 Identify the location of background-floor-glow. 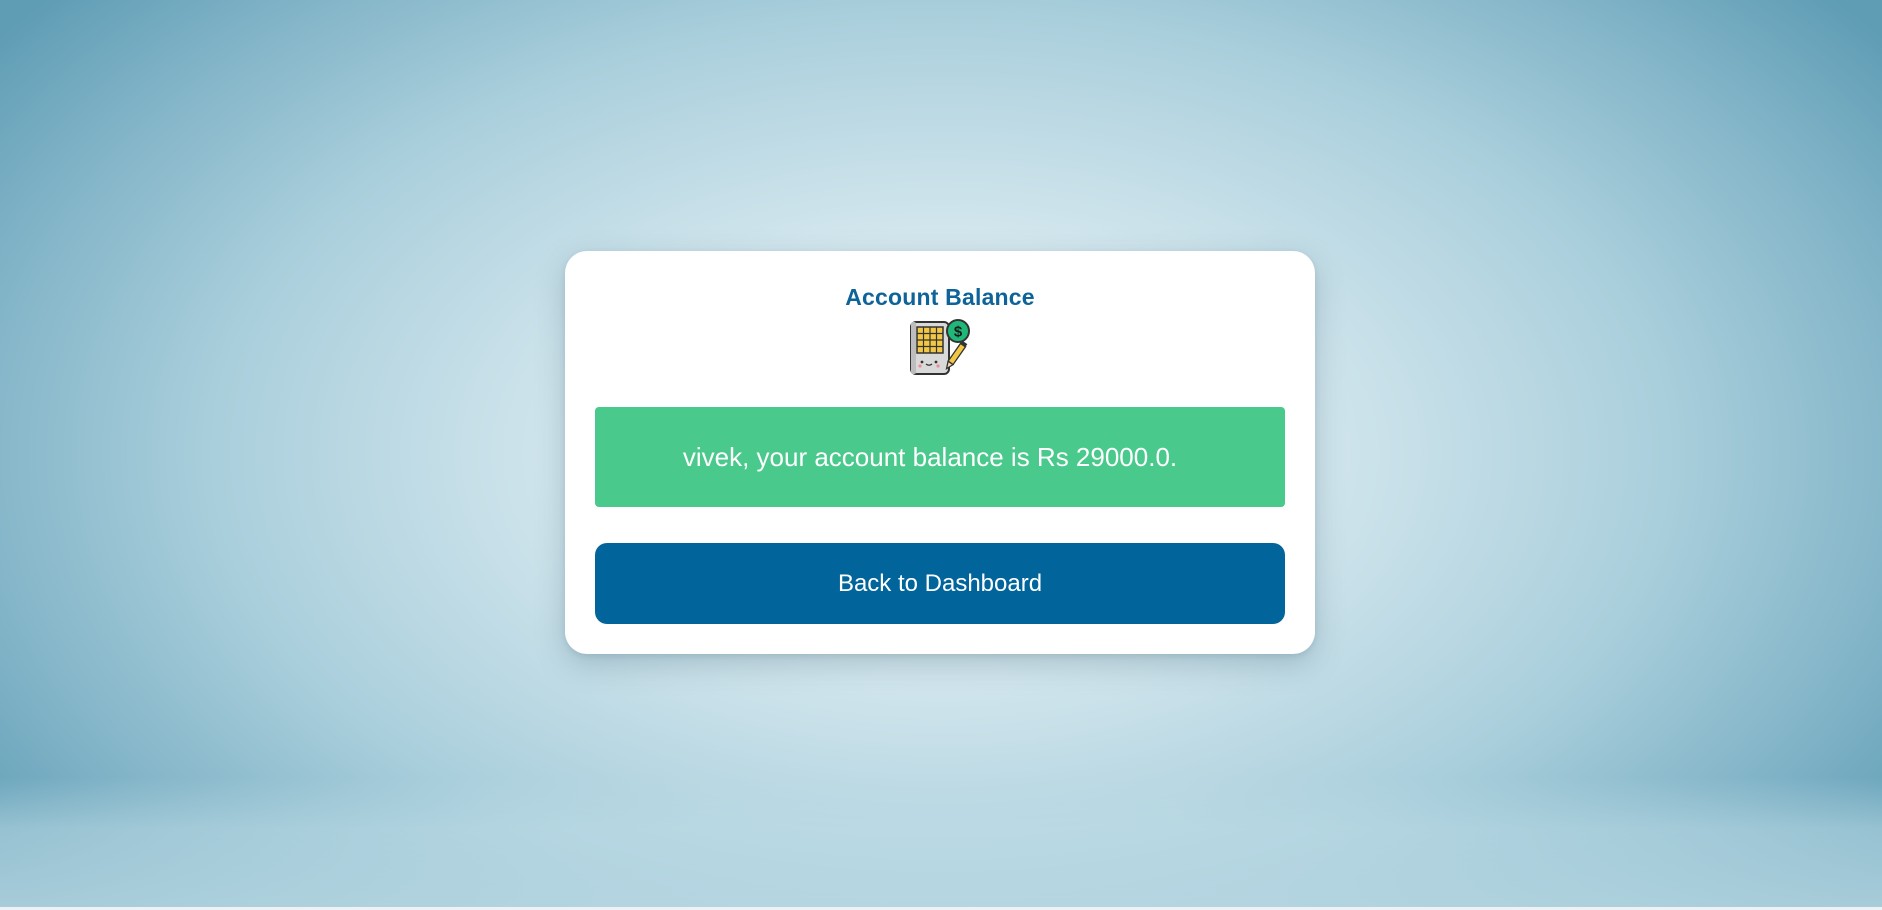
(941, 842).